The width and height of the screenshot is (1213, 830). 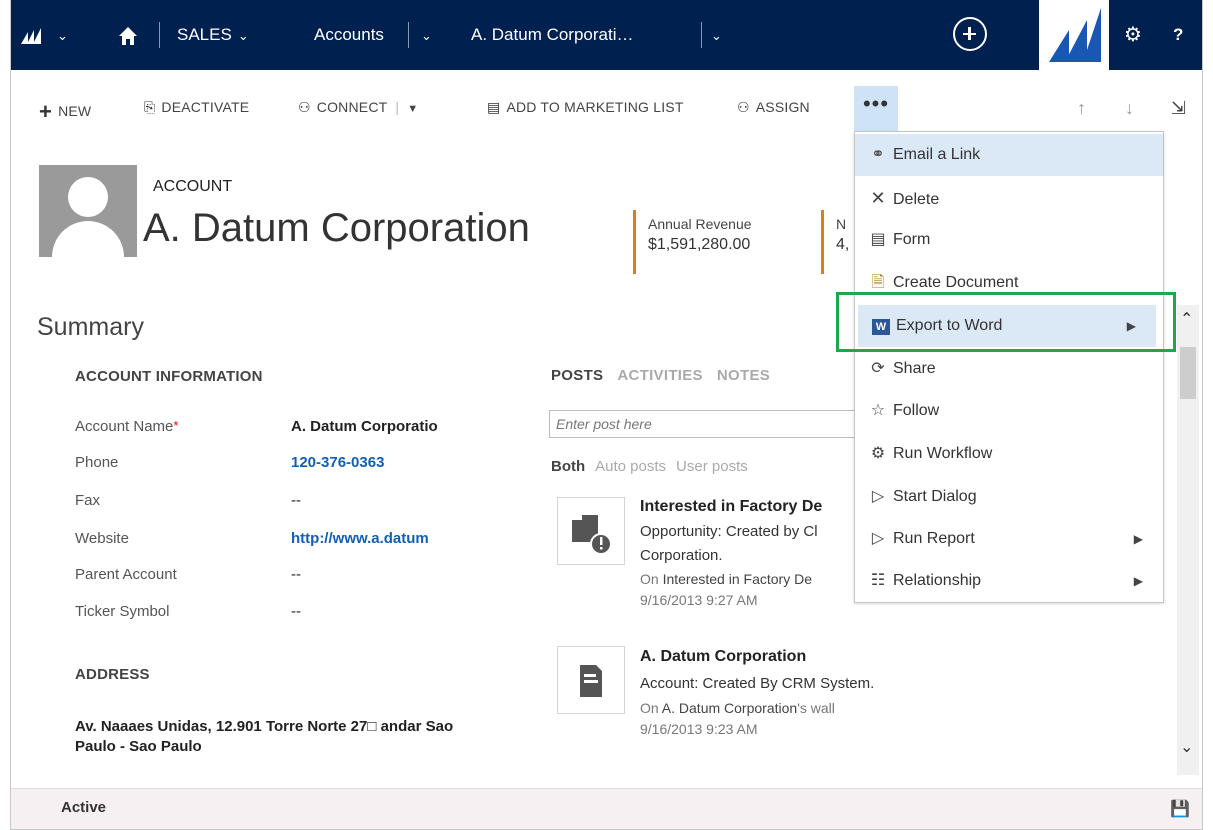 I want to click on menu-item-relationship: ☷ Relationship ▶, so click(x=1009, y=581).